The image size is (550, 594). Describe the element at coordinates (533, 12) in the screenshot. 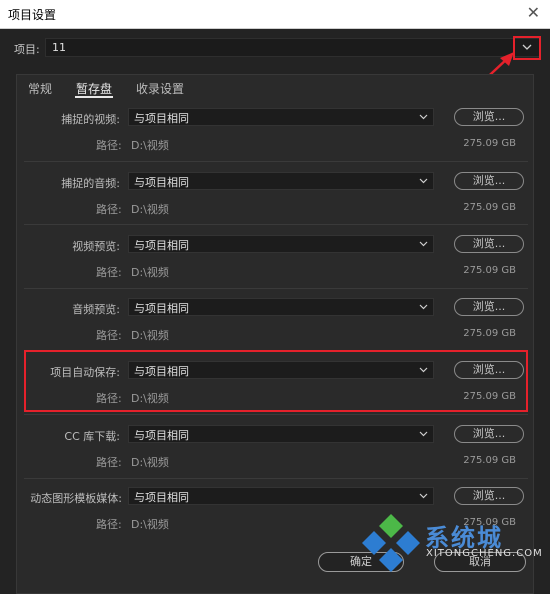

I see `close-icon: ✕` at that location.